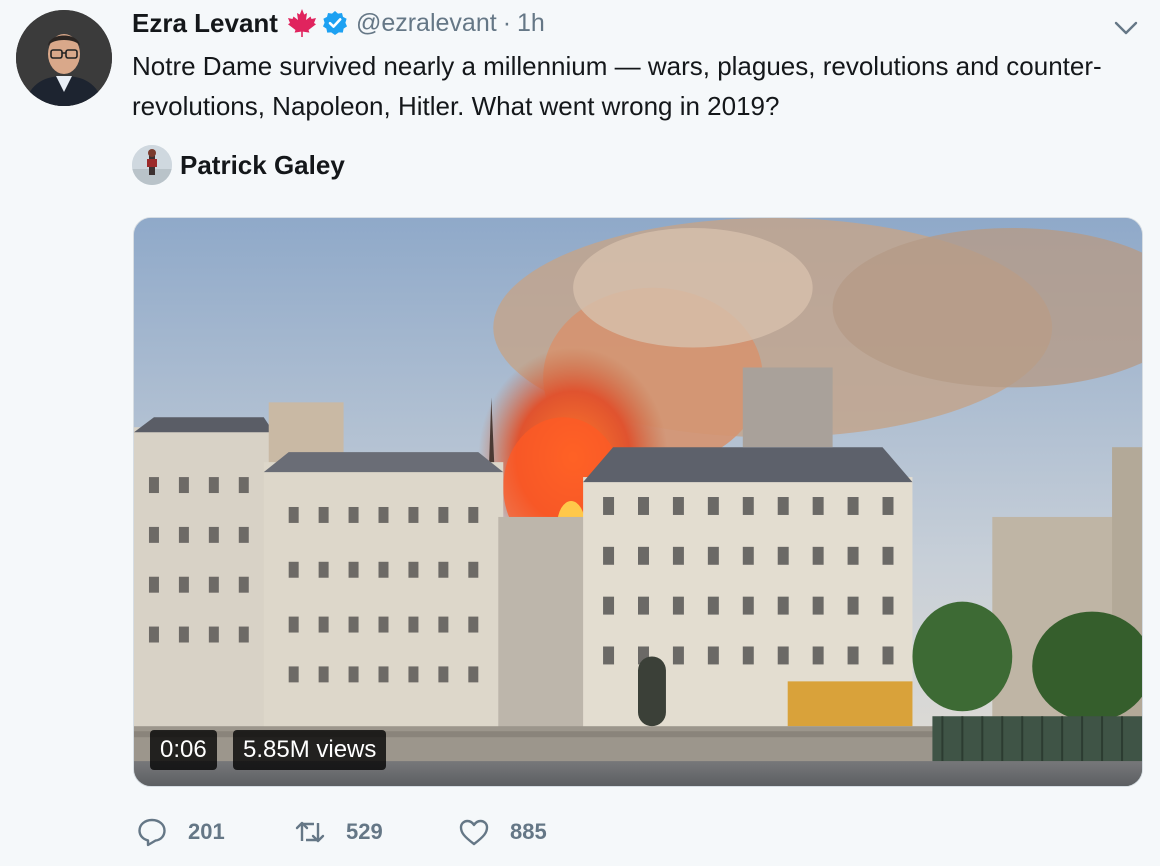 Image resolution: width=1160 pixels, height=866 pixels. I want to click on author-name: Ezra Levant, so click(205, 23).